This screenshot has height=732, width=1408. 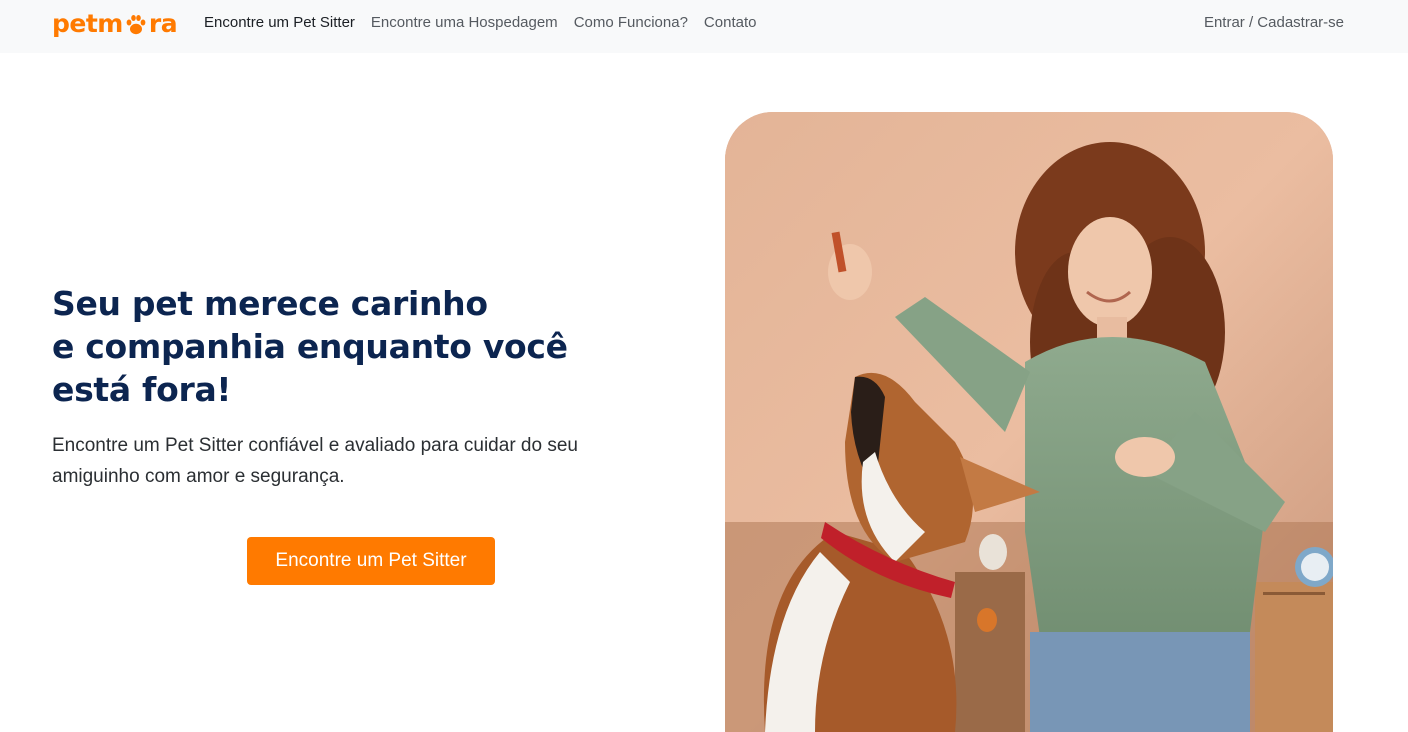 I want to click on hero-subtitle-line: amiguinho com amor e segurança., so click(x=198, y=476).